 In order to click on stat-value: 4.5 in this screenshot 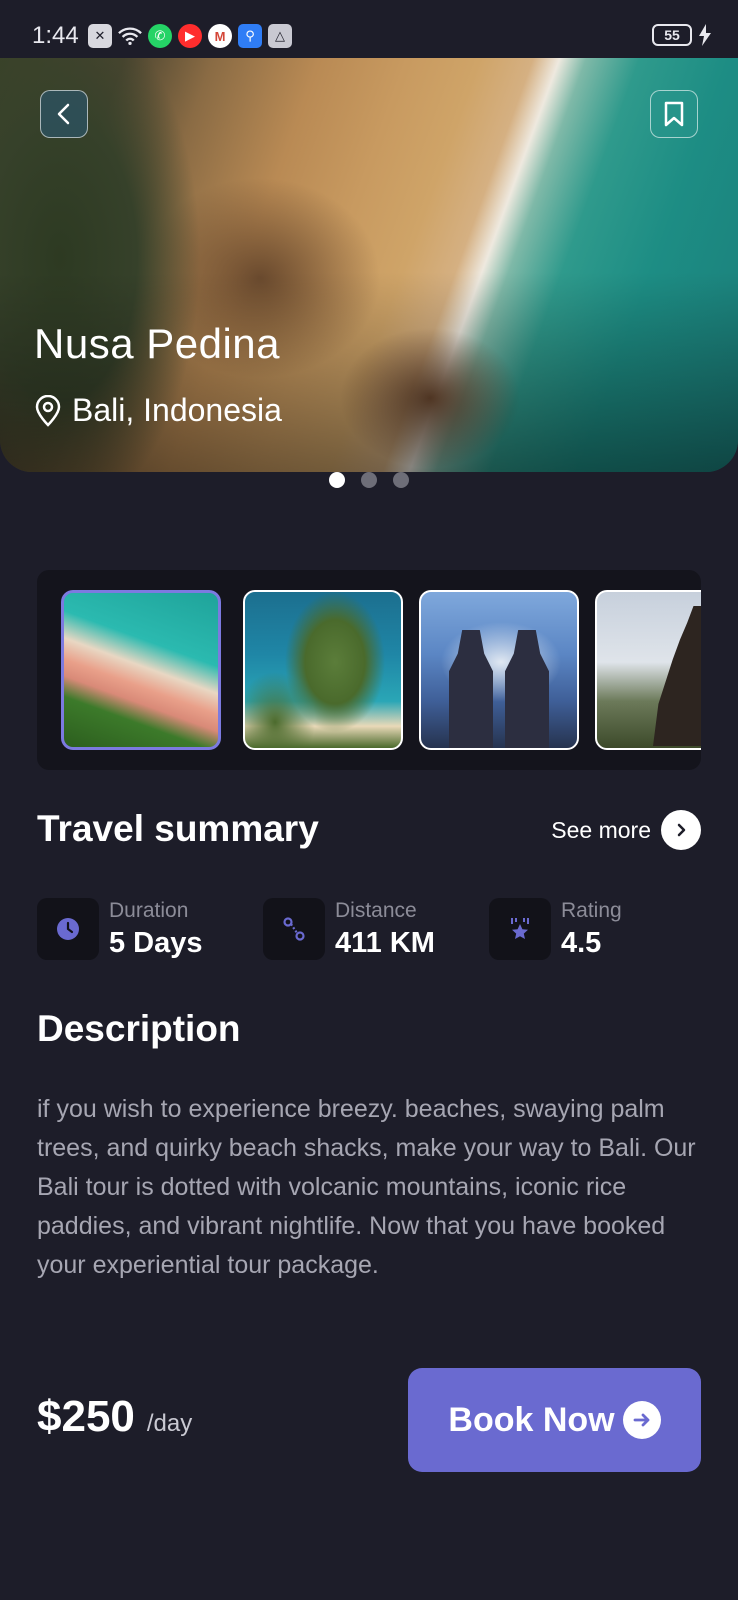, I will do `click(581, 942)`.